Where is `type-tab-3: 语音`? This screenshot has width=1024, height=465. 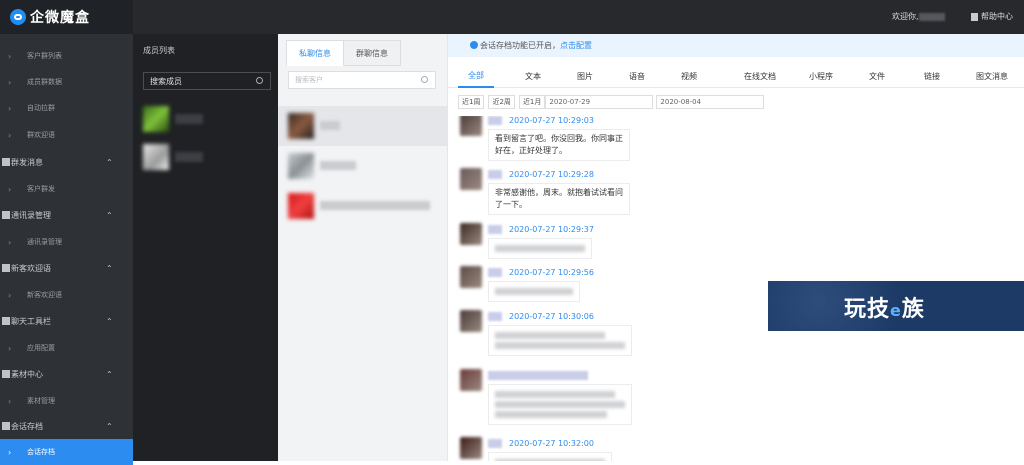
type-tab-3: 语音 is located at coordinates (637, 76).